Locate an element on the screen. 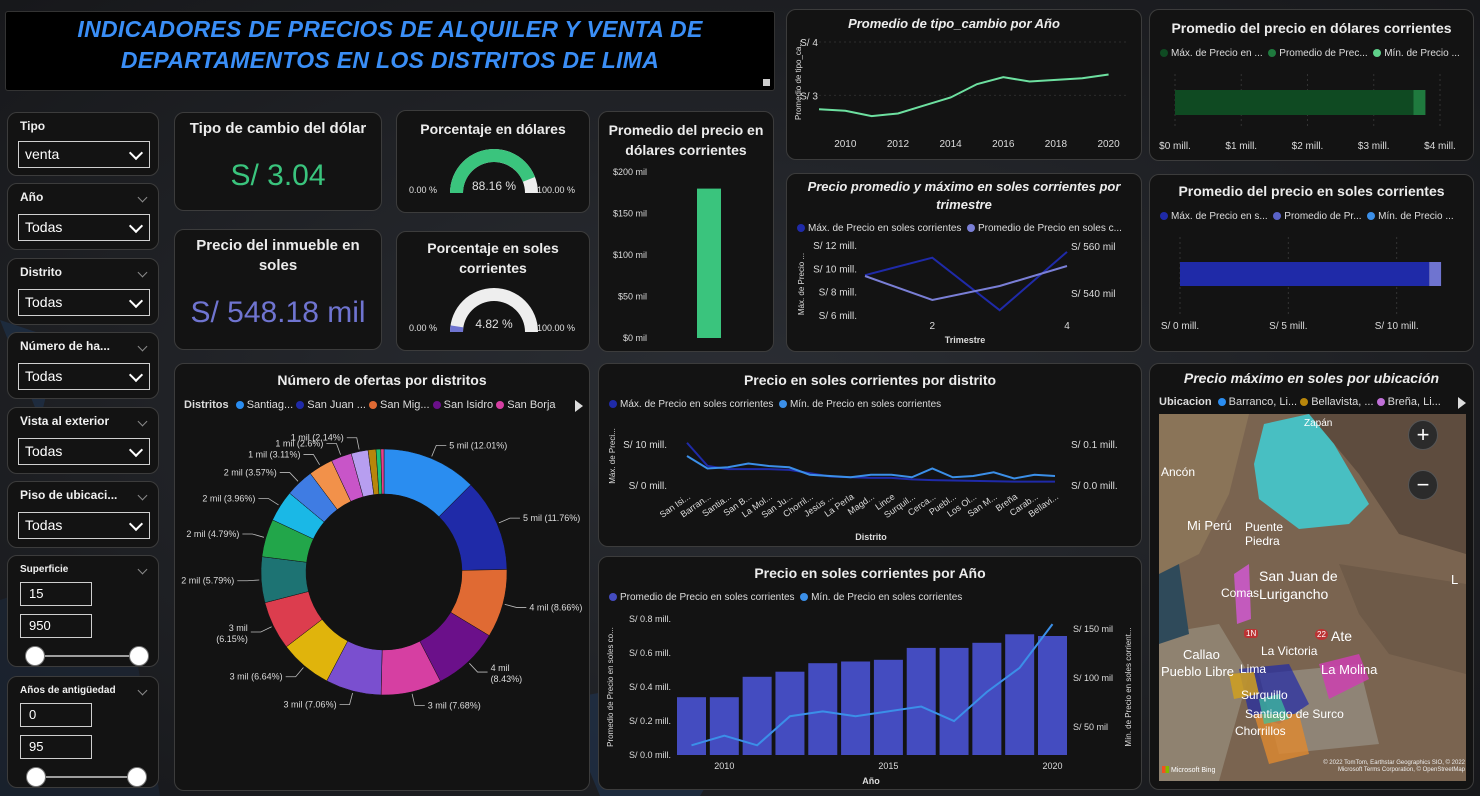  superficie-min-input: 15 is located at coordinates (56, 594).